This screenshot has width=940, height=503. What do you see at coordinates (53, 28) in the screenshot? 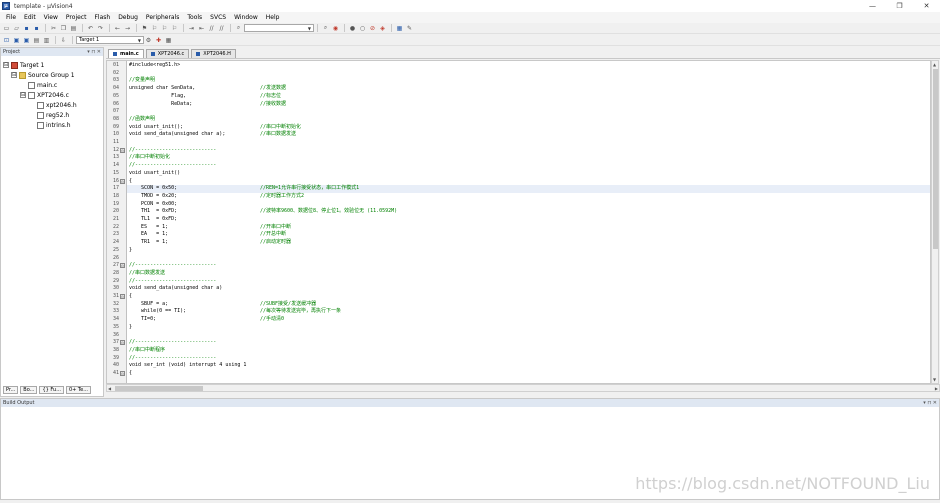
I see `cut-icon: ✂` at bounding box center [53, 28].